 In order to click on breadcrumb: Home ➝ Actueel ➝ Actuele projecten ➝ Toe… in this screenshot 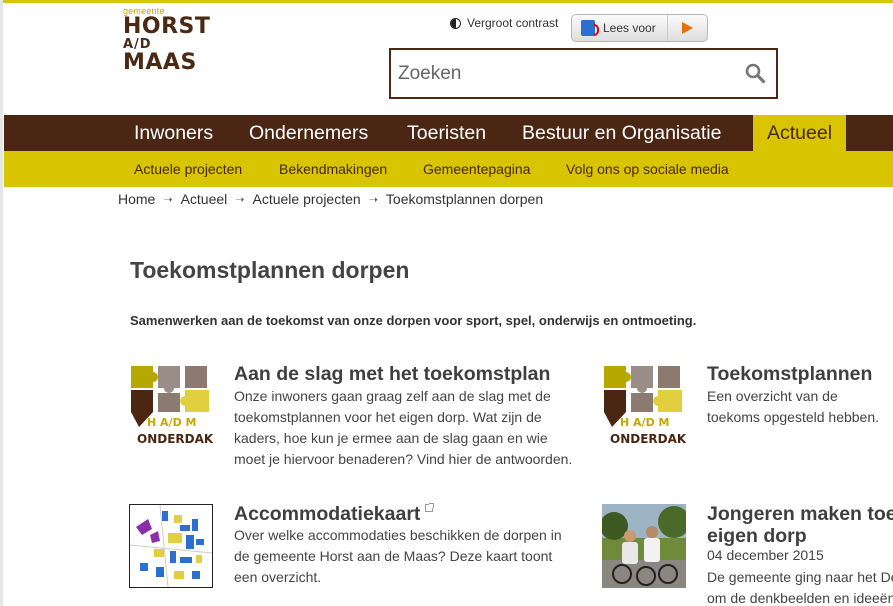, I will do `click(330, 199)`.